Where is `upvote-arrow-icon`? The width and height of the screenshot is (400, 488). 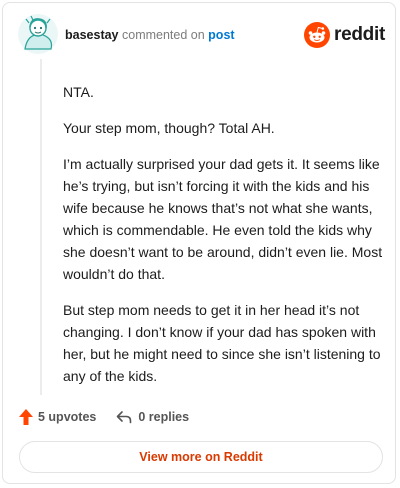
upvote-arrow-icon is located at coordinates (26, 417).